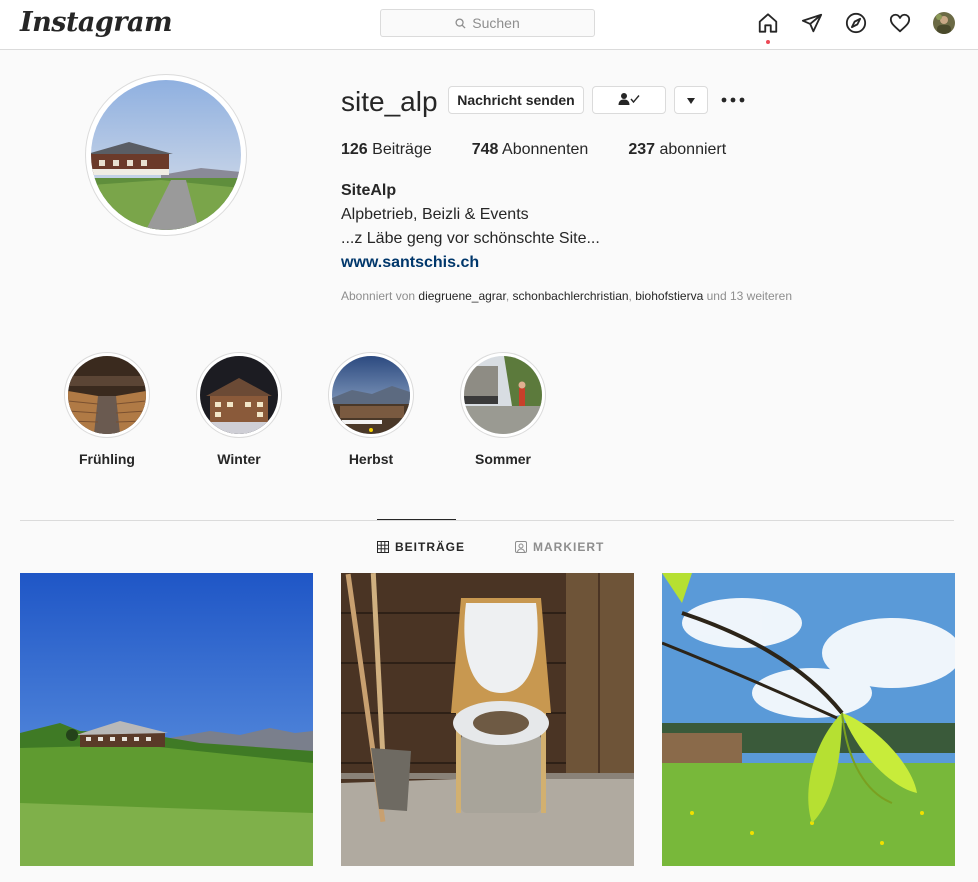 This screenshot has width=978, height=882. I want to click on send-message-button: Nachricht senden, so click(516, 100).